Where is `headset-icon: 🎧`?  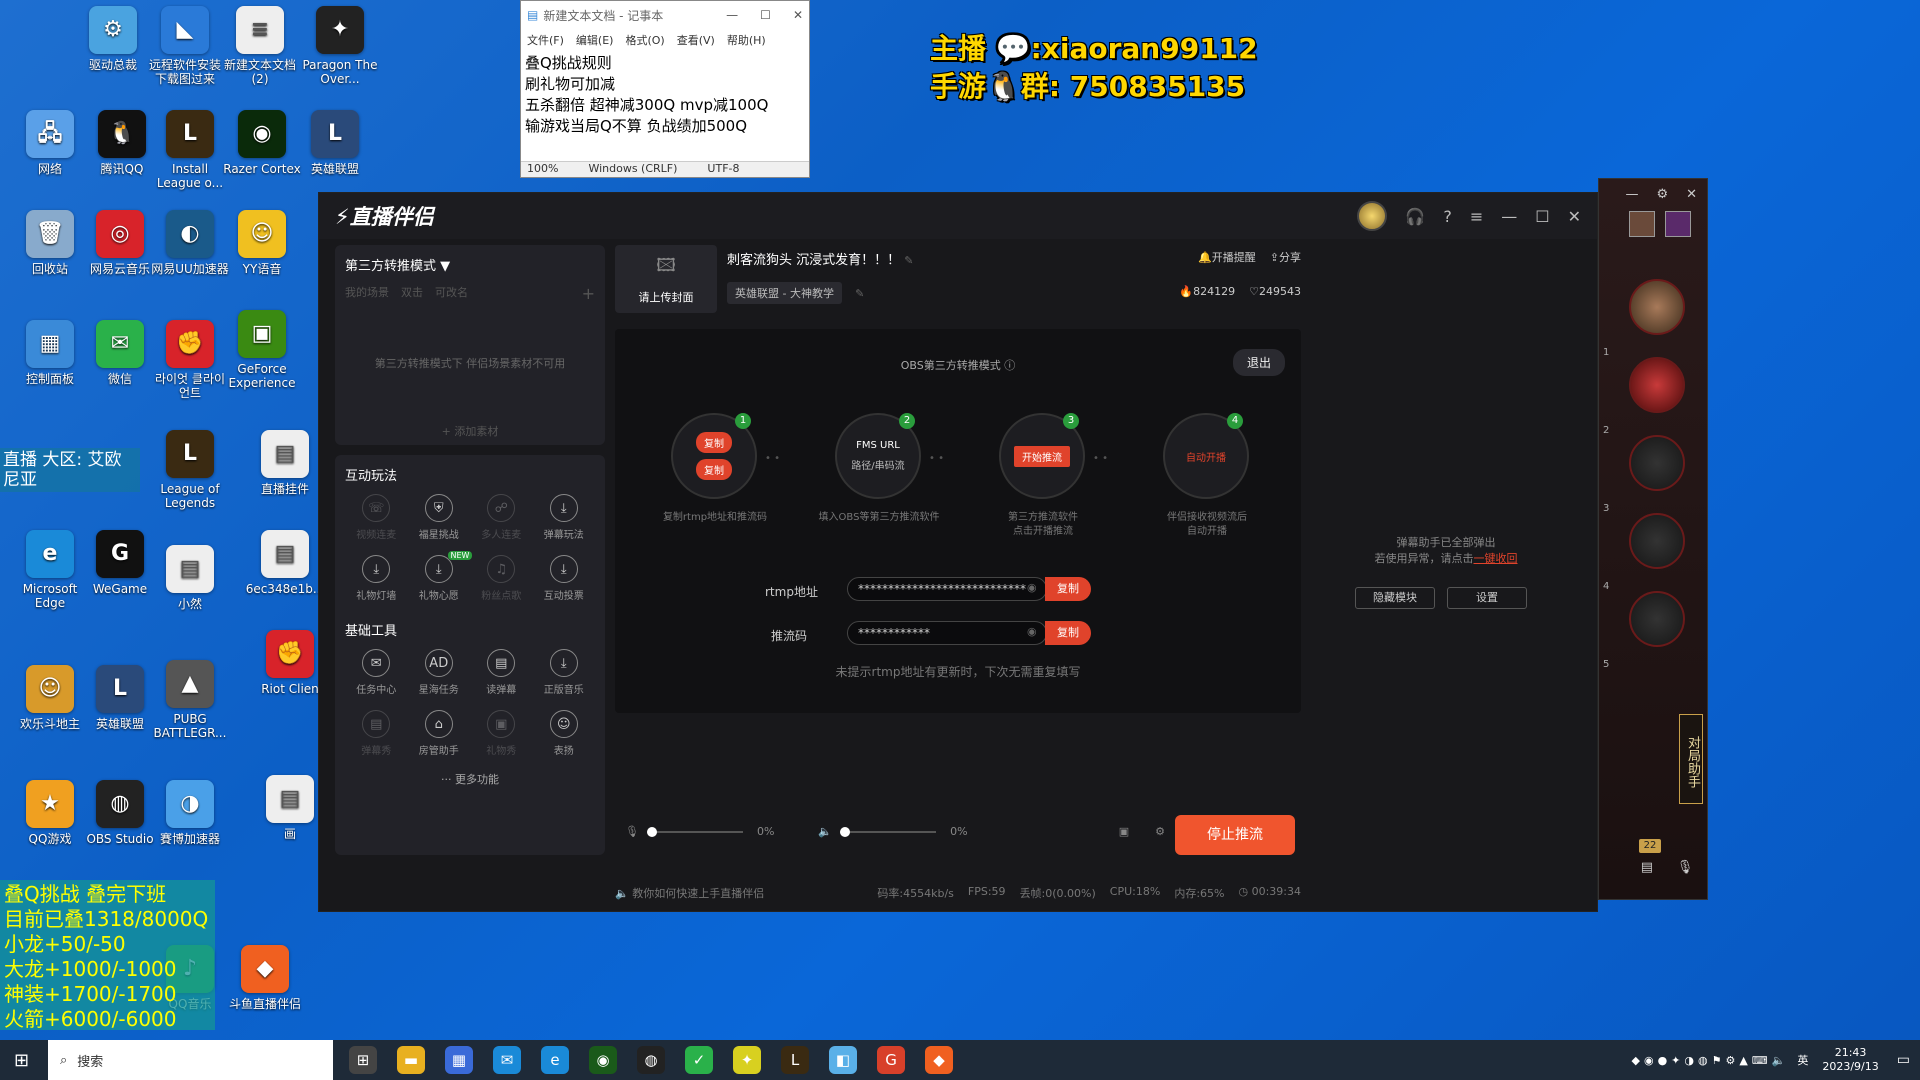 headset-icon: 🎧 is located at coordinates (1415, 216).